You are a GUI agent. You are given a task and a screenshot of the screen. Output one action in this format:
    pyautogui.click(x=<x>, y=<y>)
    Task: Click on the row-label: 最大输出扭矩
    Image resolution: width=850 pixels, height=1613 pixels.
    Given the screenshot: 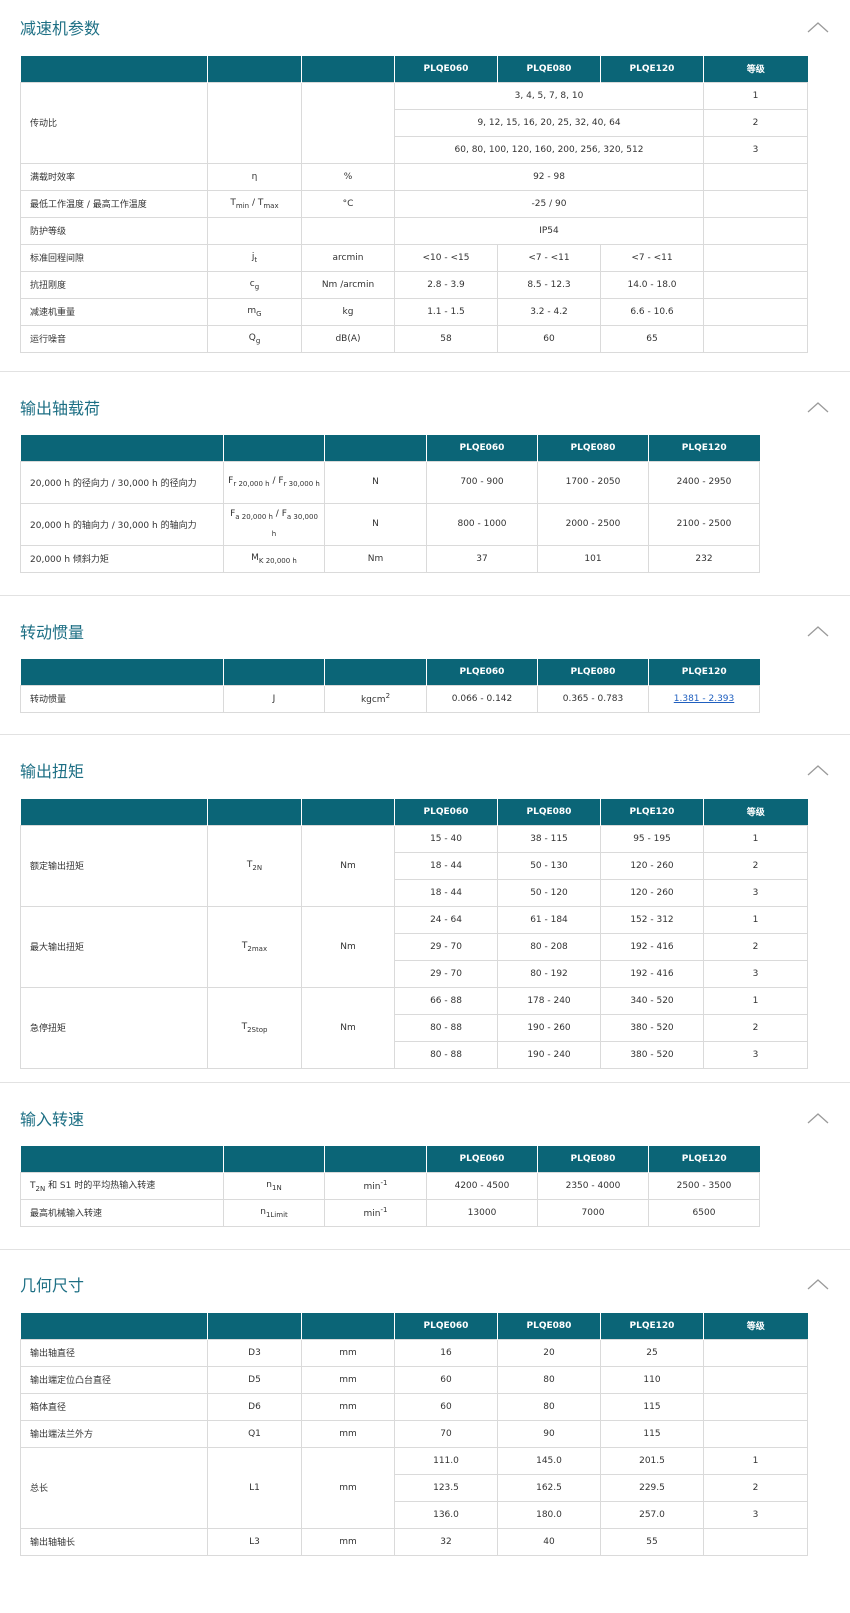 What is the action you would take?
    pyautogui.click(x=114, y=946)
    